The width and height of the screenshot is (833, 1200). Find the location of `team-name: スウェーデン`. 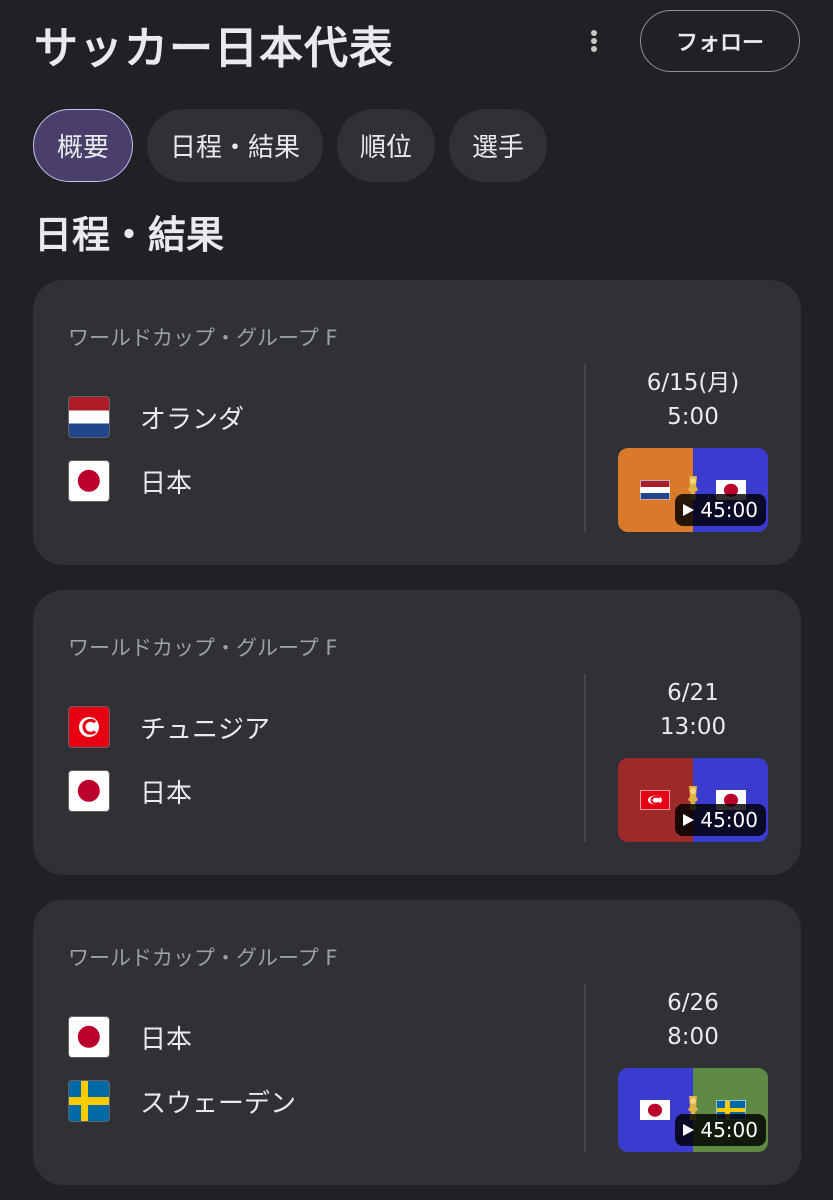

team-name: スウェーデン is located at coordinates (218, 1103).